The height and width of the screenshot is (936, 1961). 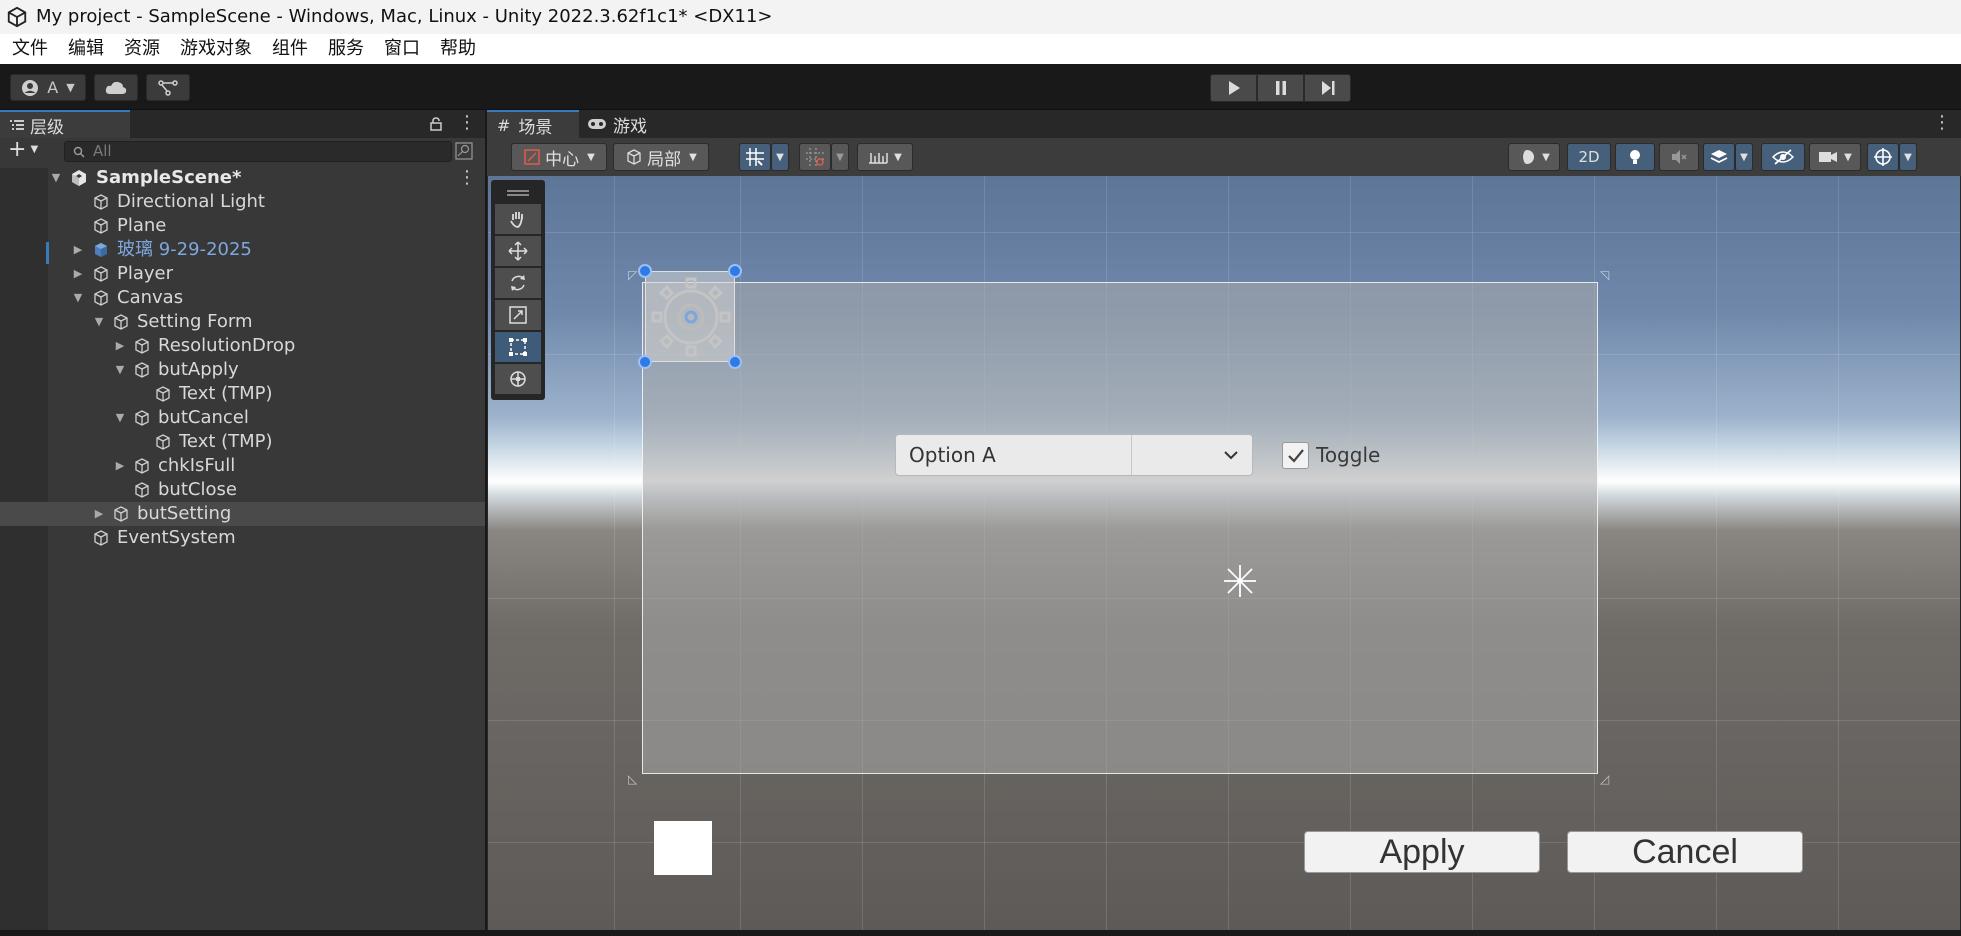 I want to click on eye-slash-icon, so click(x=1783, y=157).